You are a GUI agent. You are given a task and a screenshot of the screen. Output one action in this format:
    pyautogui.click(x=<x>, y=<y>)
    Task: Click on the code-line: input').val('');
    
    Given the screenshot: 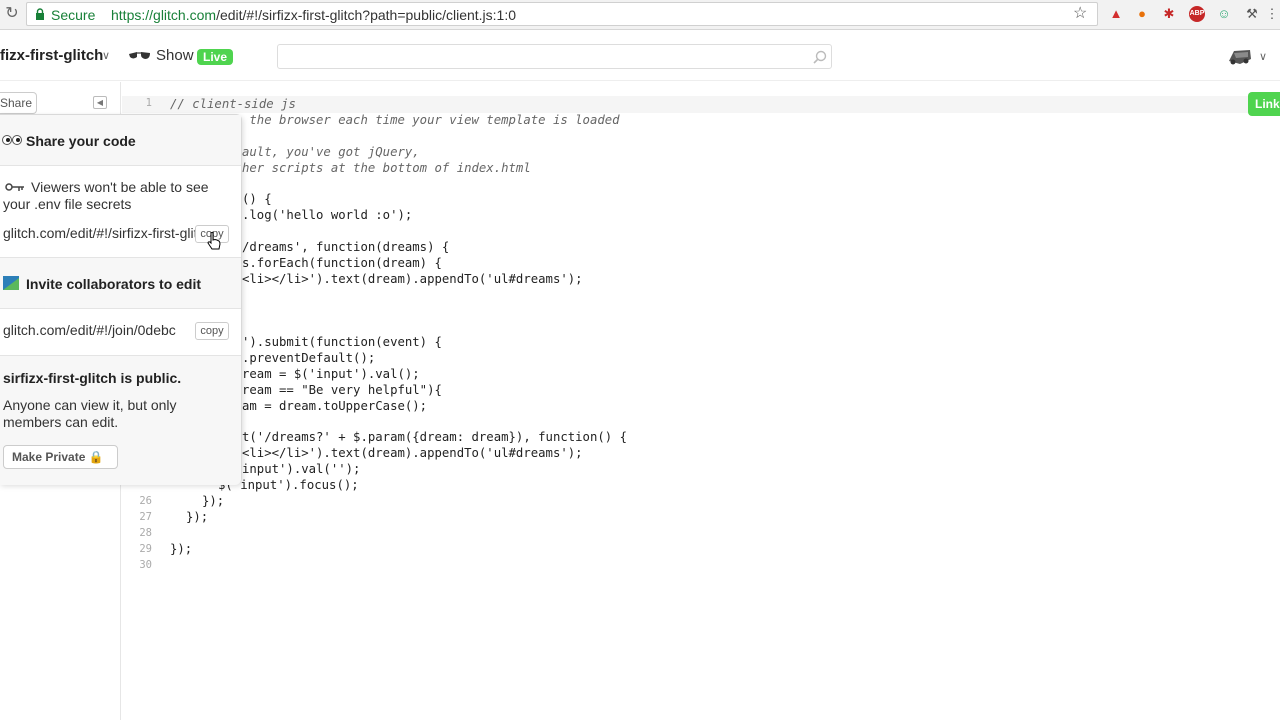 What is the action you would take?
    pyautogui.click(x=301, y=469)
    